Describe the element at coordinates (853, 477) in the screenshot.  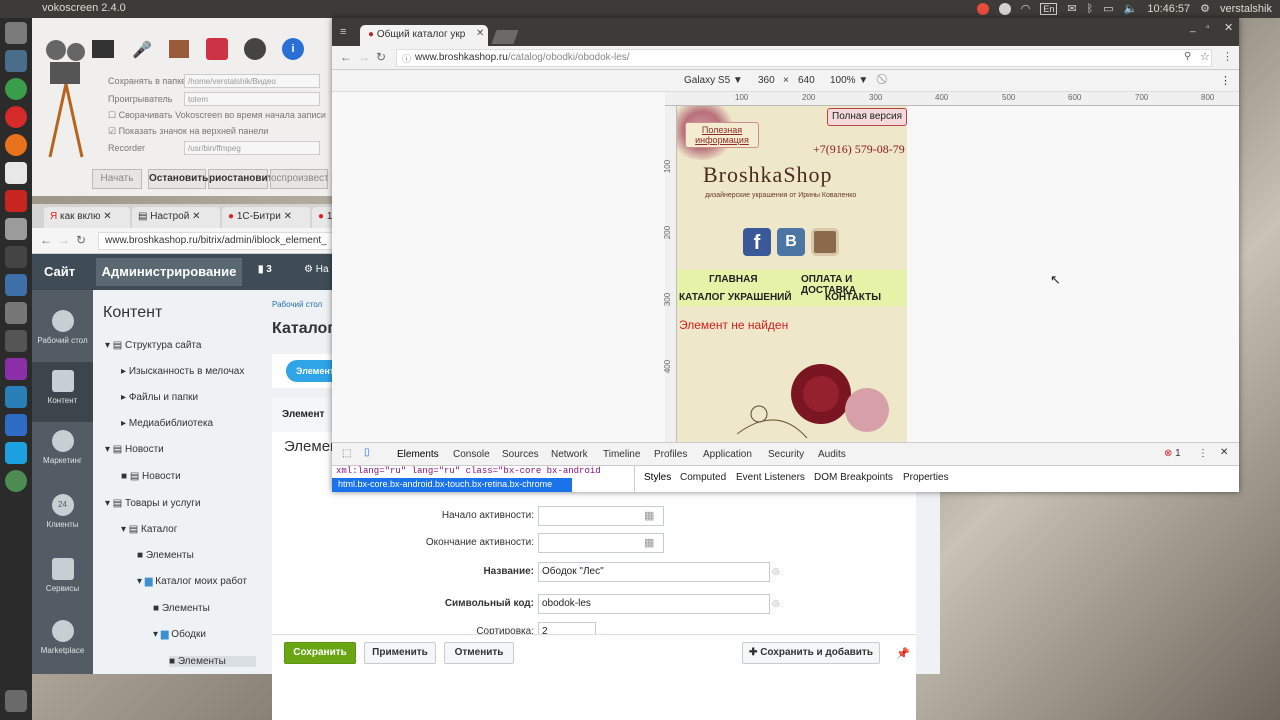
I see `subtab-dom-breakpoints: DOM Breakpoints` at that location.